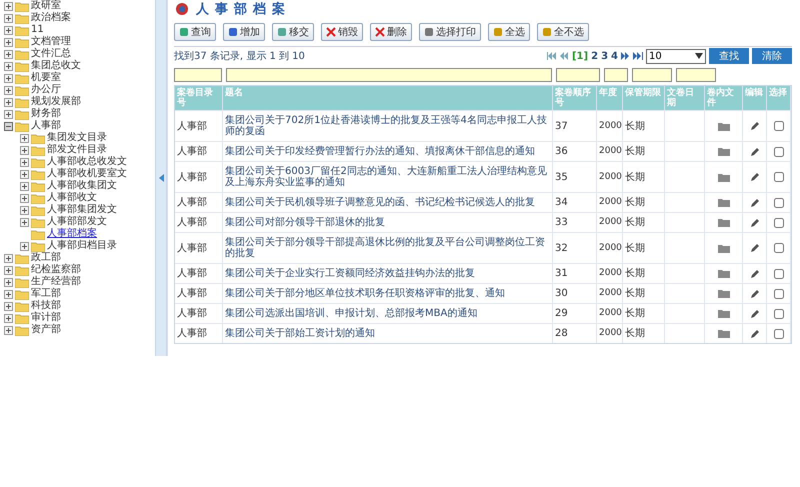 The width and height of the screenshot is (800, 487). I want to click on toolbar-button: 选择打印, so click(450, 32).